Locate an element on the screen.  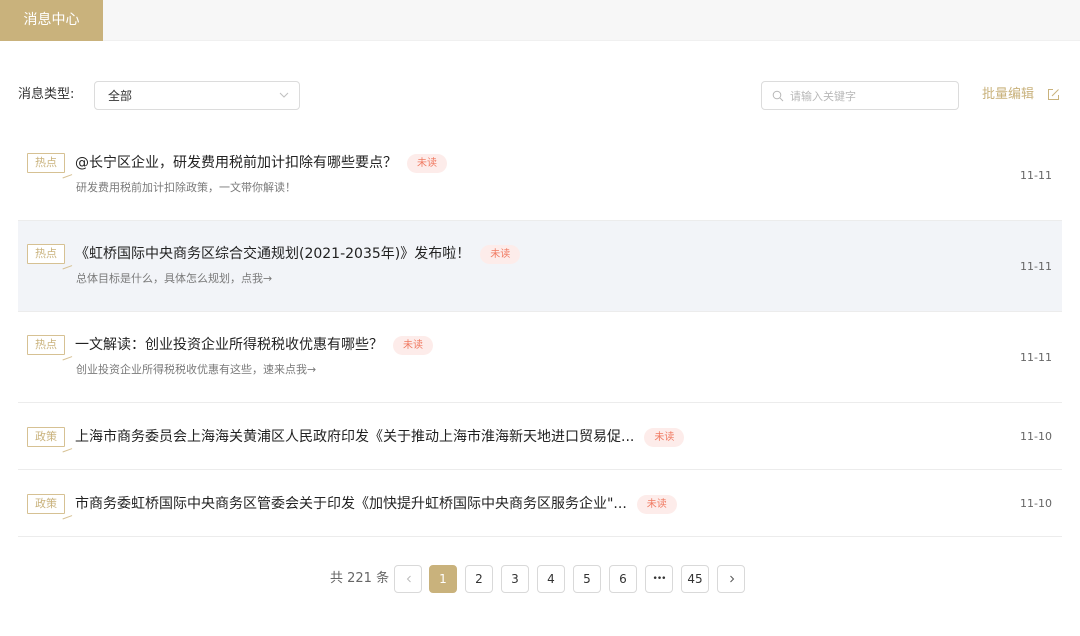
message-summary: 创业投资企业所得税税收优惠有这些，速来点我→ is located at coordinates (196, 369).